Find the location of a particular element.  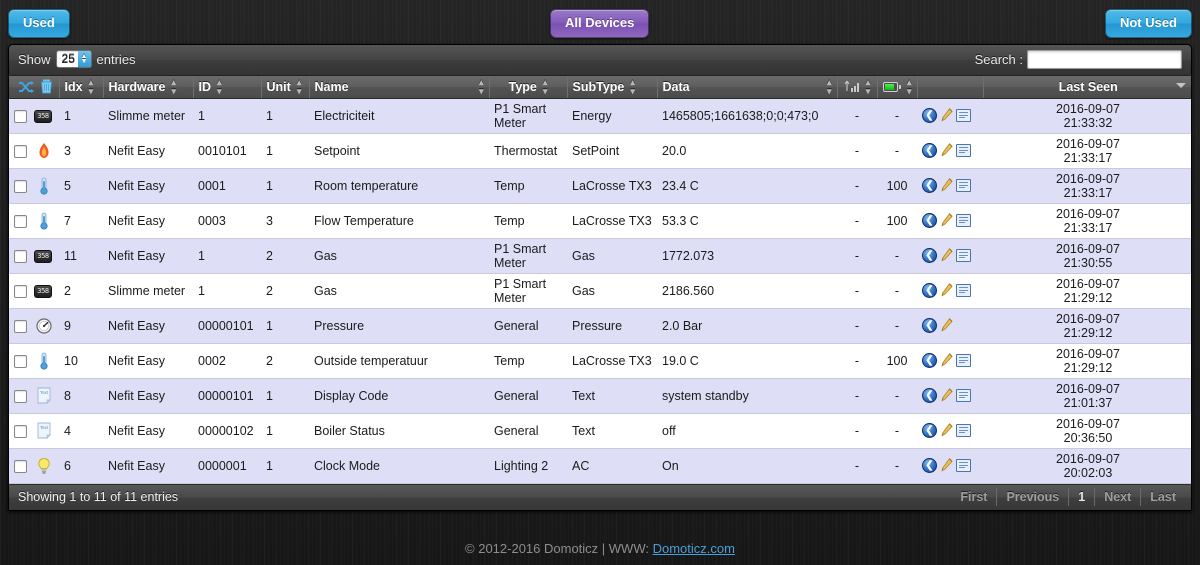

cell-subtype: LaCrosse TX3 is located at coordinates (612, 221).